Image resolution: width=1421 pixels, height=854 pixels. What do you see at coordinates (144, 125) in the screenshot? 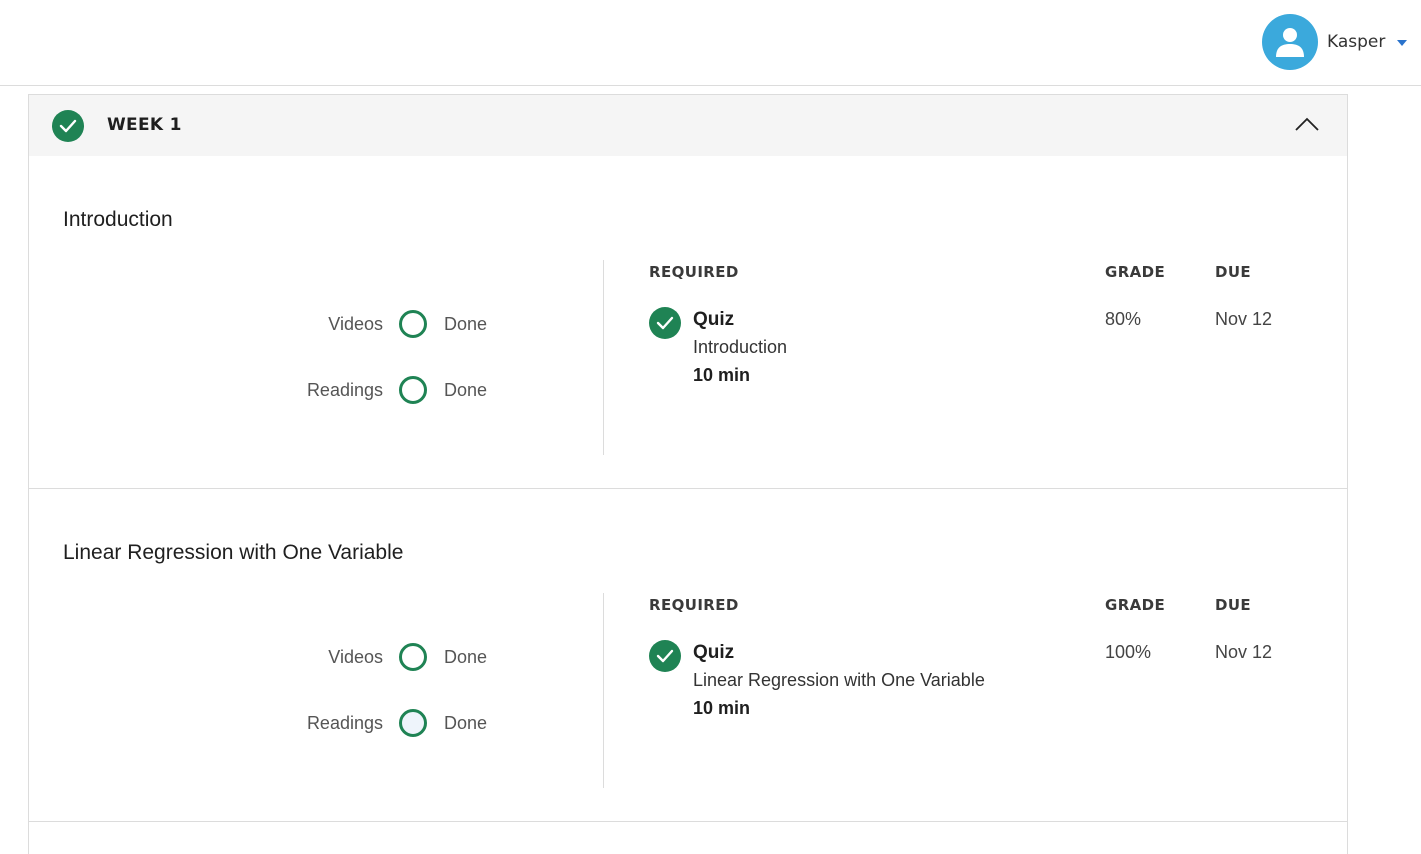
I see `week-title: WEEK 1` at bounding box center [144, 125].